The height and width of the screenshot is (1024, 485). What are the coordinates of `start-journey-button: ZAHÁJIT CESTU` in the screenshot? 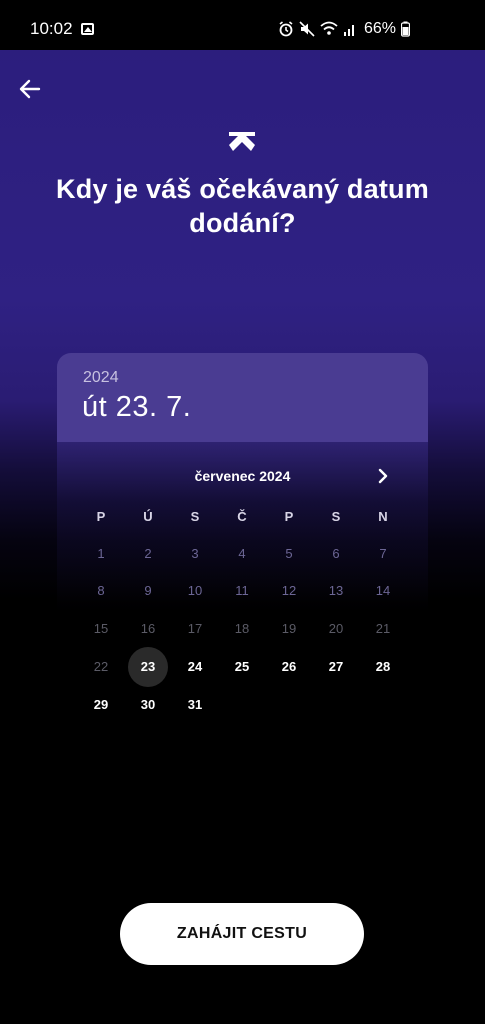 It's located at (242, 934).